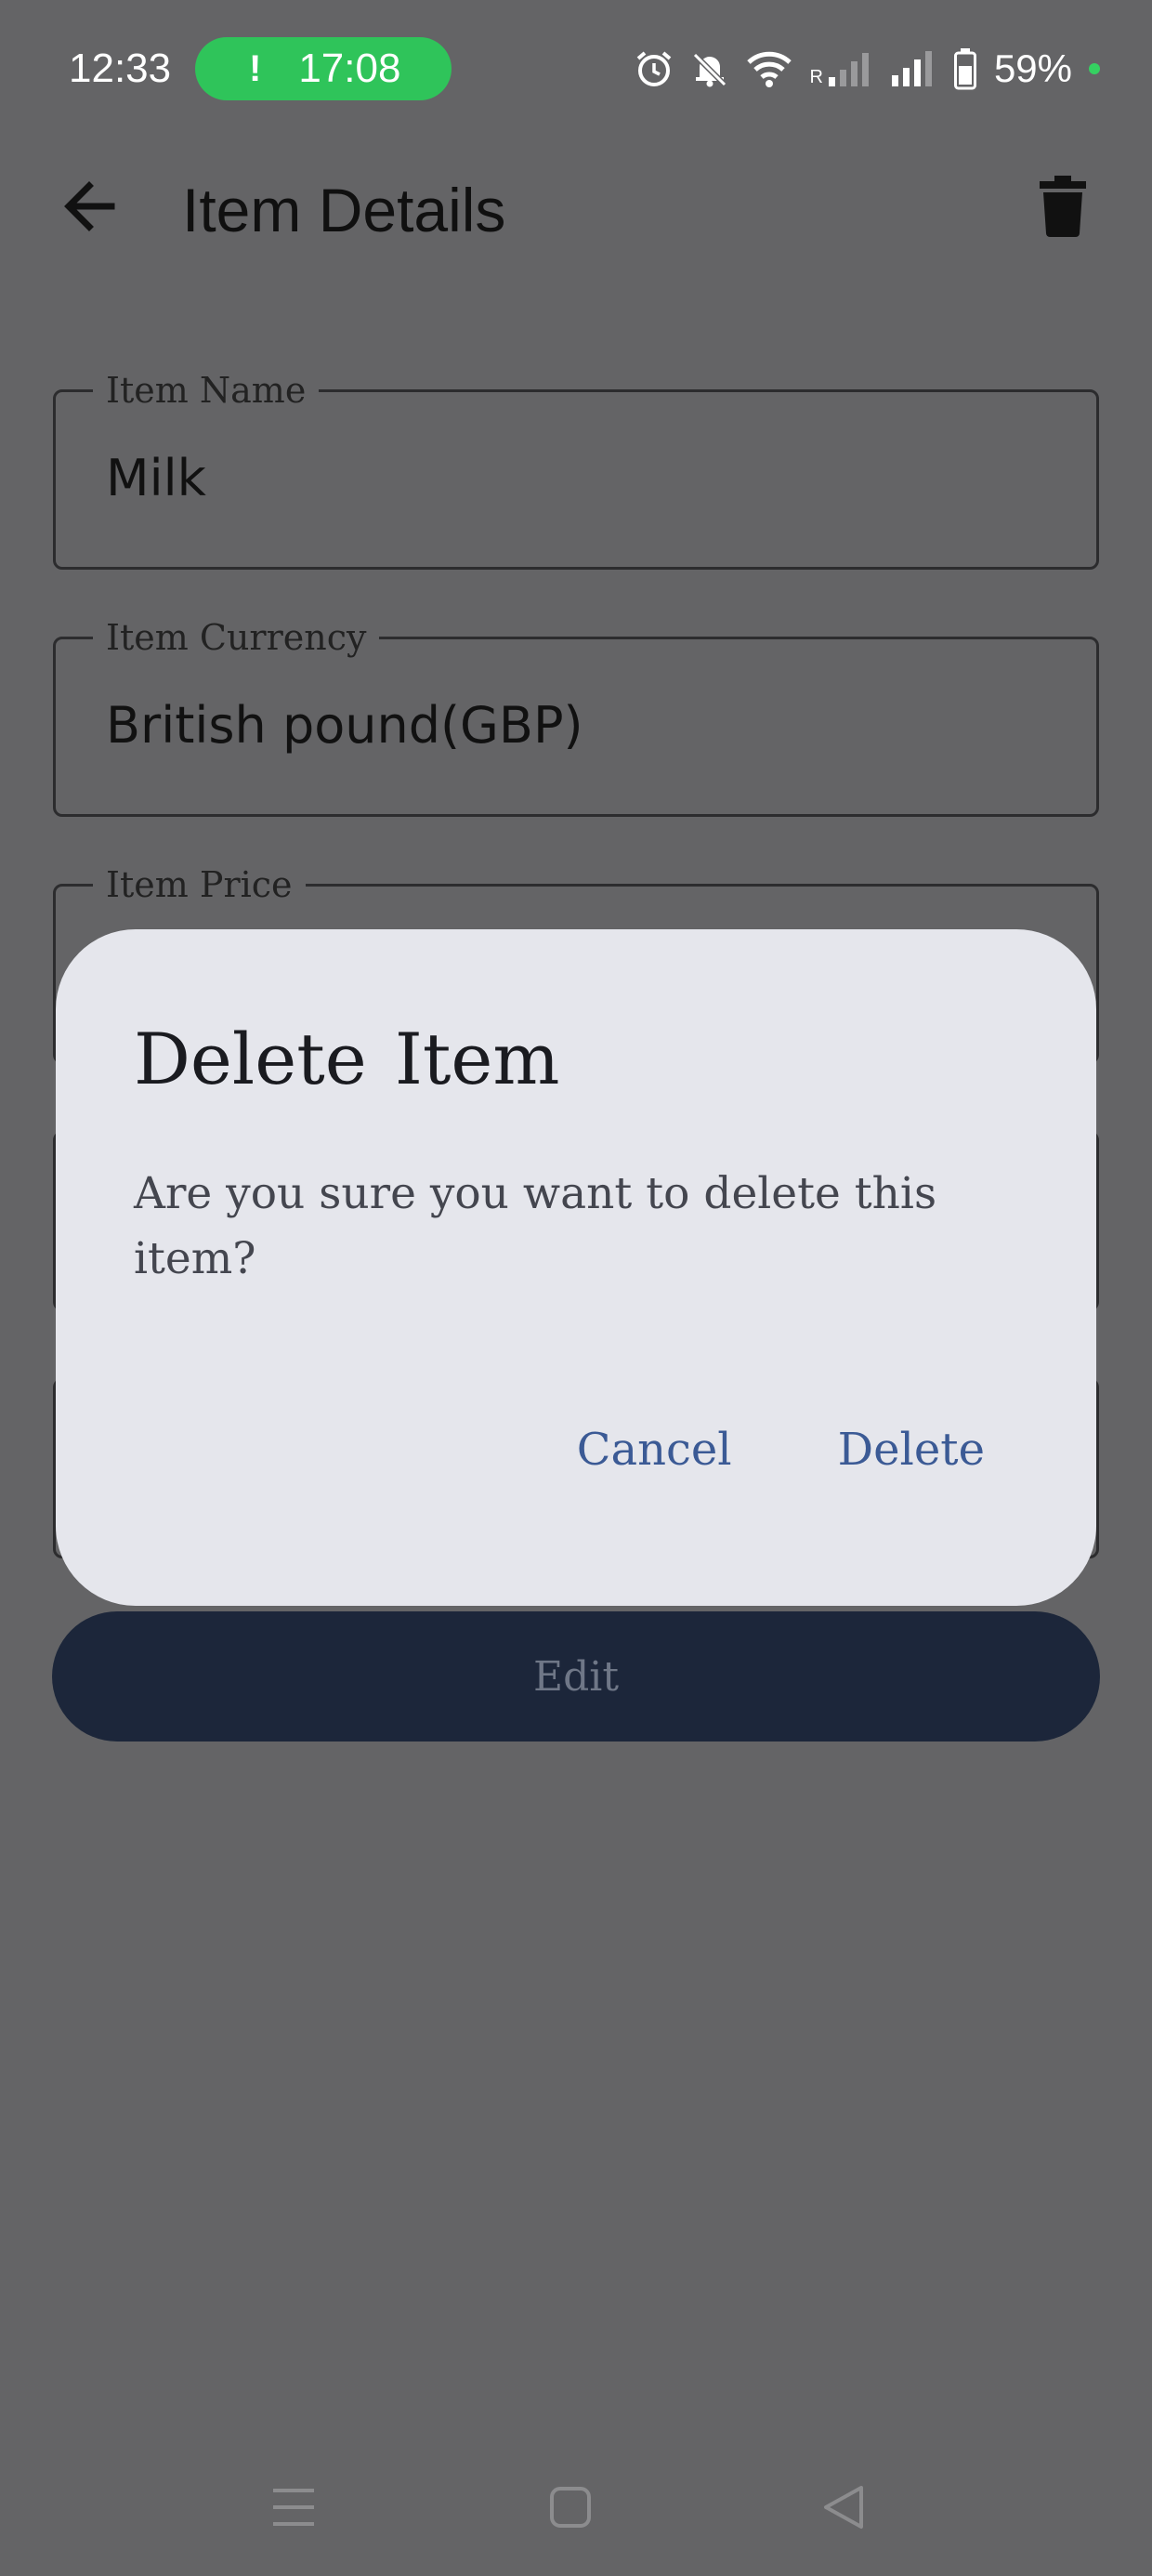  Describe the element at coordinates (236, 637) in the screenshot. I see `item-currency-label: Item Currency` at that location.